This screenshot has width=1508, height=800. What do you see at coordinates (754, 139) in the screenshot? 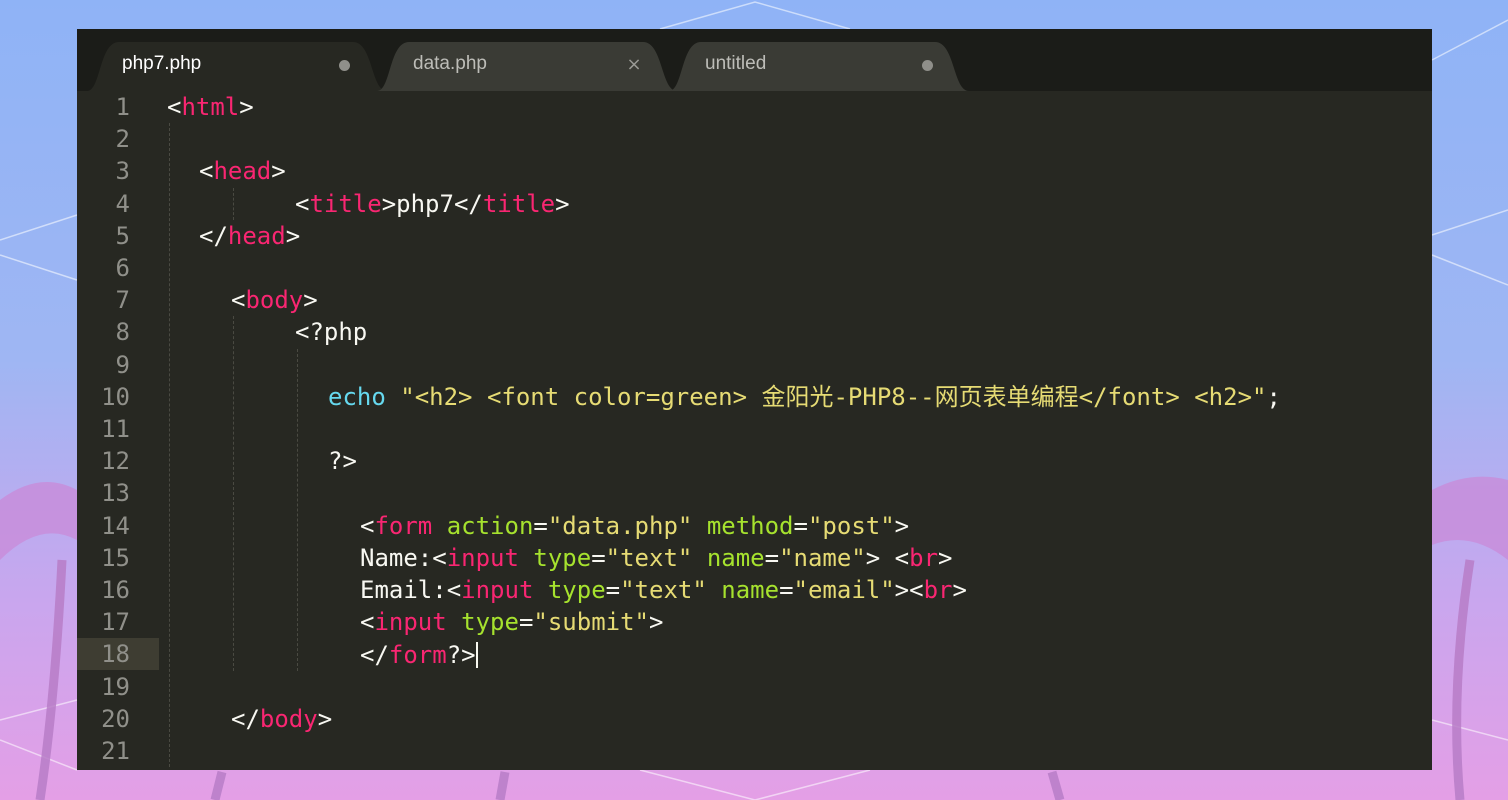
I see `code-line: 2` at bounding box center [754, 139].